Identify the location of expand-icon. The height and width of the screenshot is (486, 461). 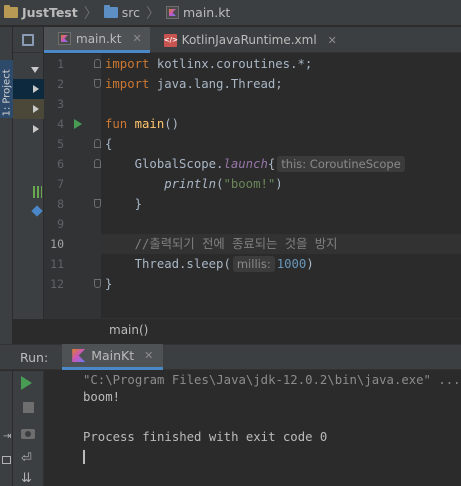
(35, 70).